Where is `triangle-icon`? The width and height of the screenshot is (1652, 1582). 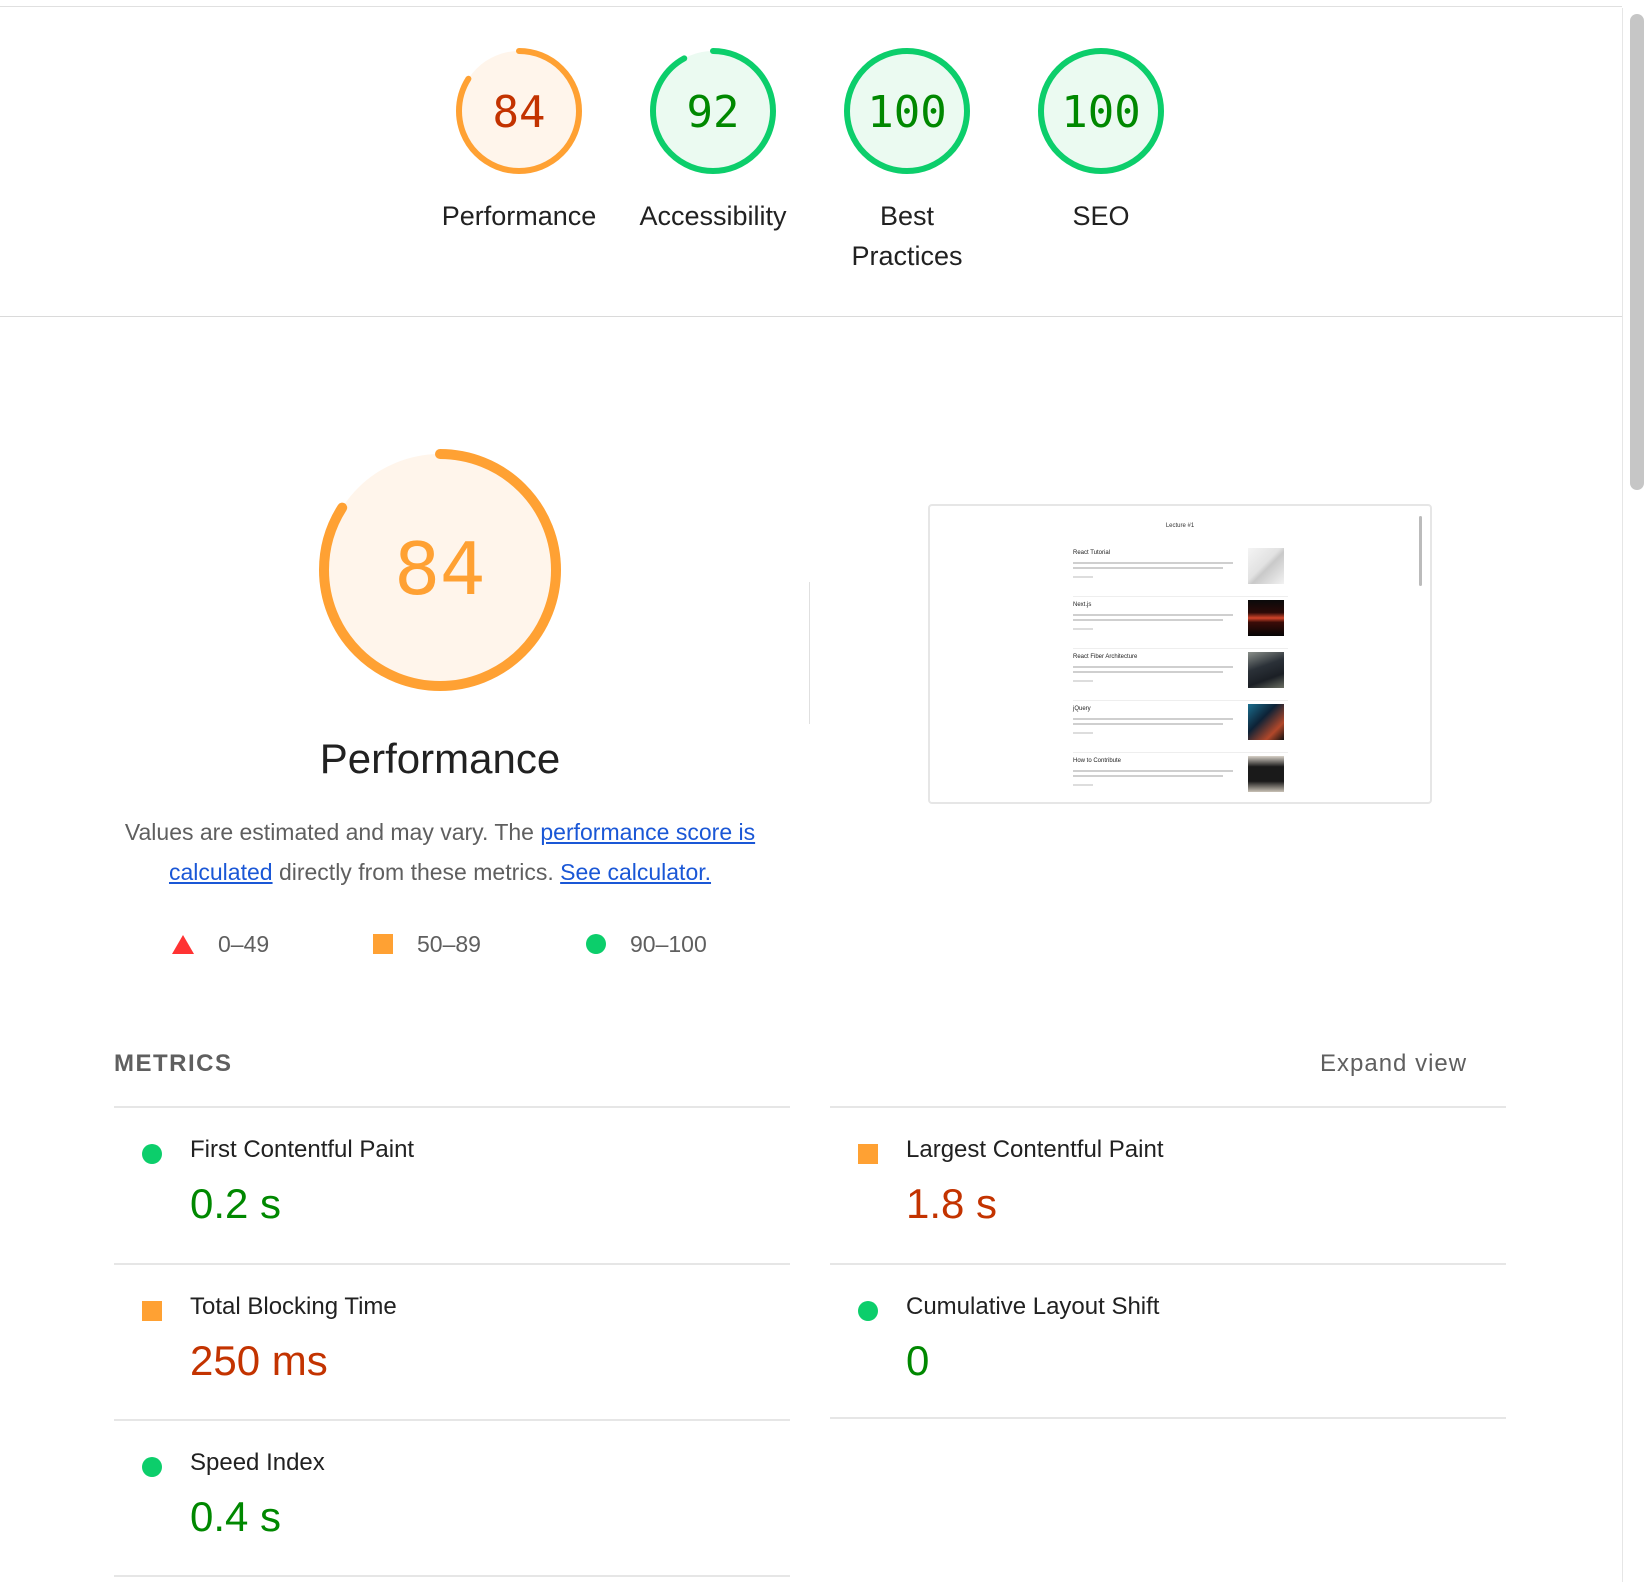 triangle-icon is located at coordinates (183, 944).